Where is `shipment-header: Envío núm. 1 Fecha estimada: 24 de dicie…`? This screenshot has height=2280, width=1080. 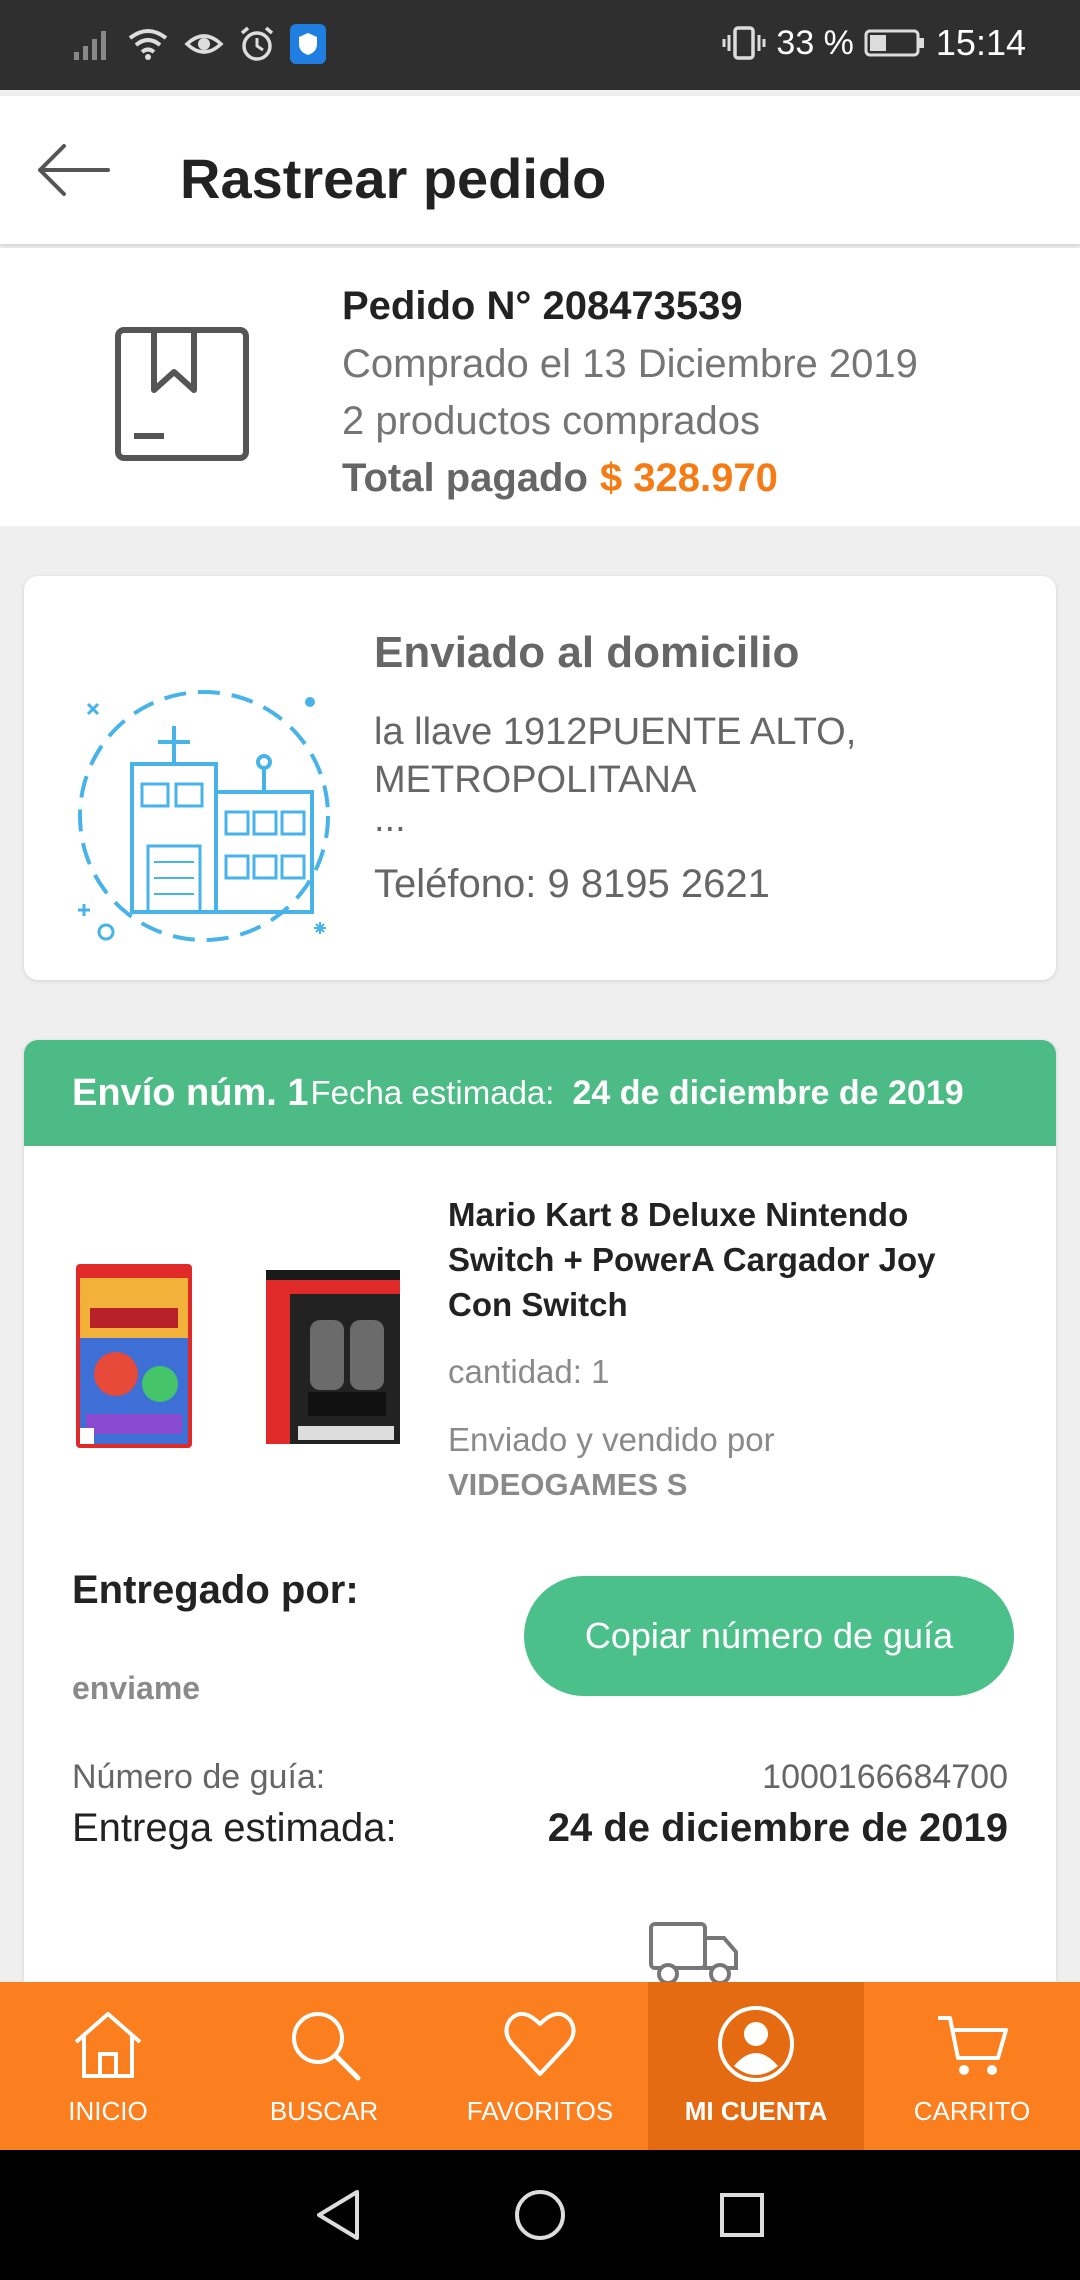 shipment-header: Envío núm. 1 Fecha estimada: 24 de dicie… is located at coordinates (540, 1093).